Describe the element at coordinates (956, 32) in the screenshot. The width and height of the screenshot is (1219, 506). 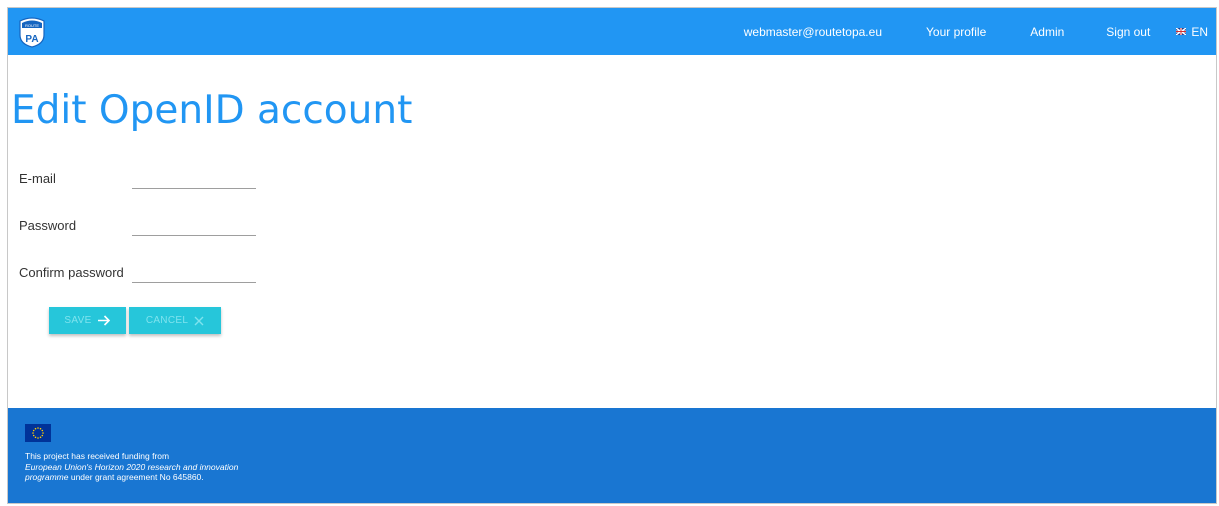
I see `your-profile-link: Your profile` at that location.